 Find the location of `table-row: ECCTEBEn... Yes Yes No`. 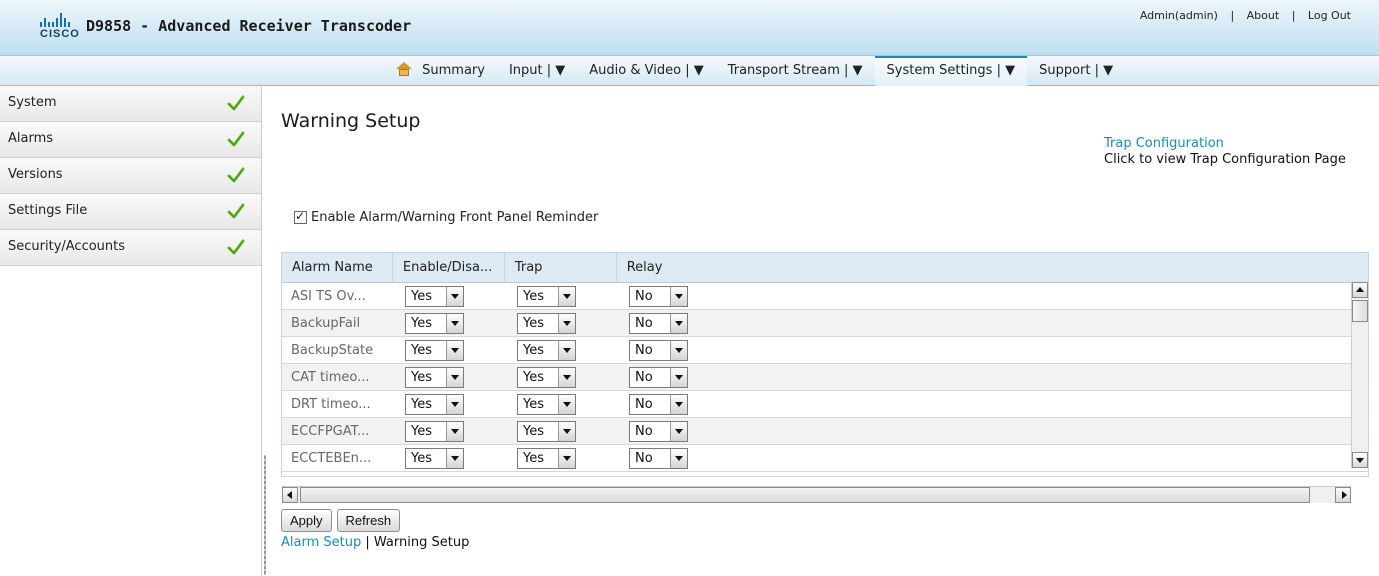

table-row: ECCTEBEn... Yes Yes No is located at coordinates (825, 458).